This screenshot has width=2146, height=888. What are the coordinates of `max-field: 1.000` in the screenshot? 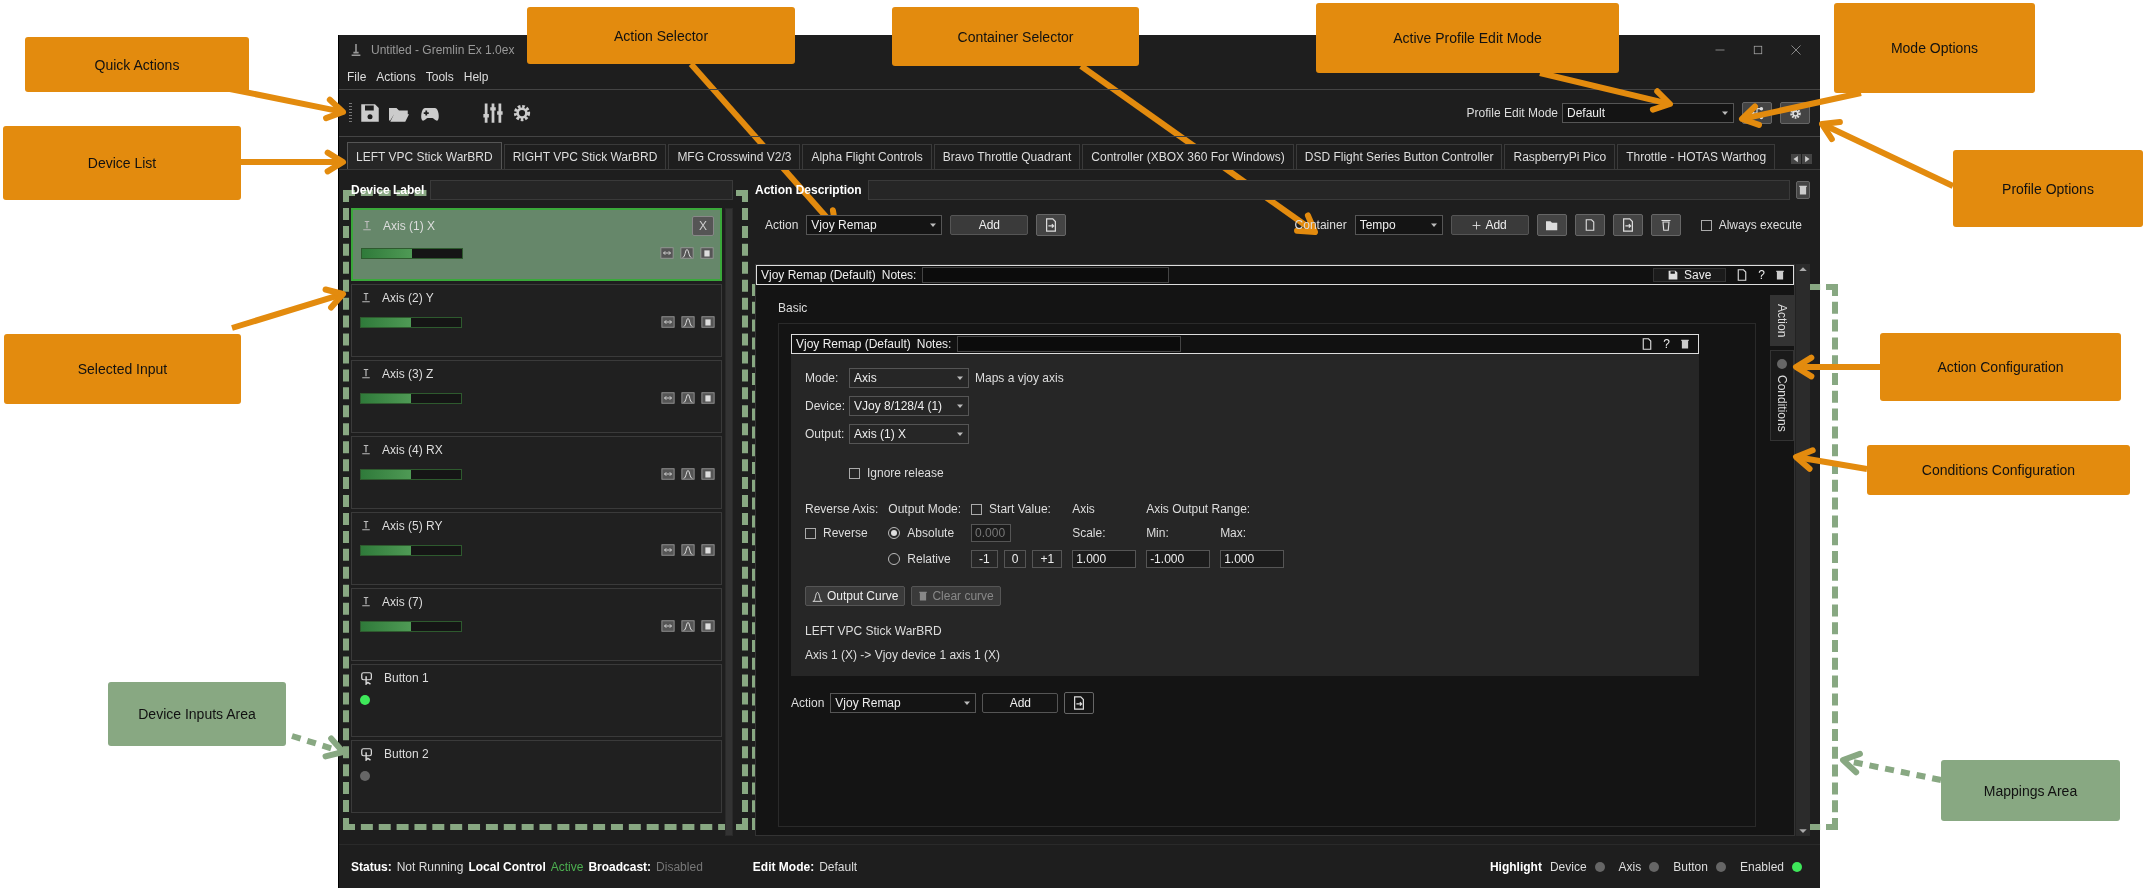 It's located at (1252, 559).